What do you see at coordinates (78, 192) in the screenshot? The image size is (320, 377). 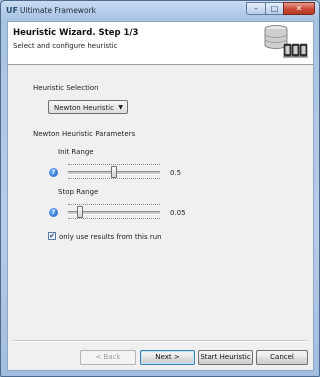 I see `stop-range-label: Stop Range` at bounding box center [78, 192].